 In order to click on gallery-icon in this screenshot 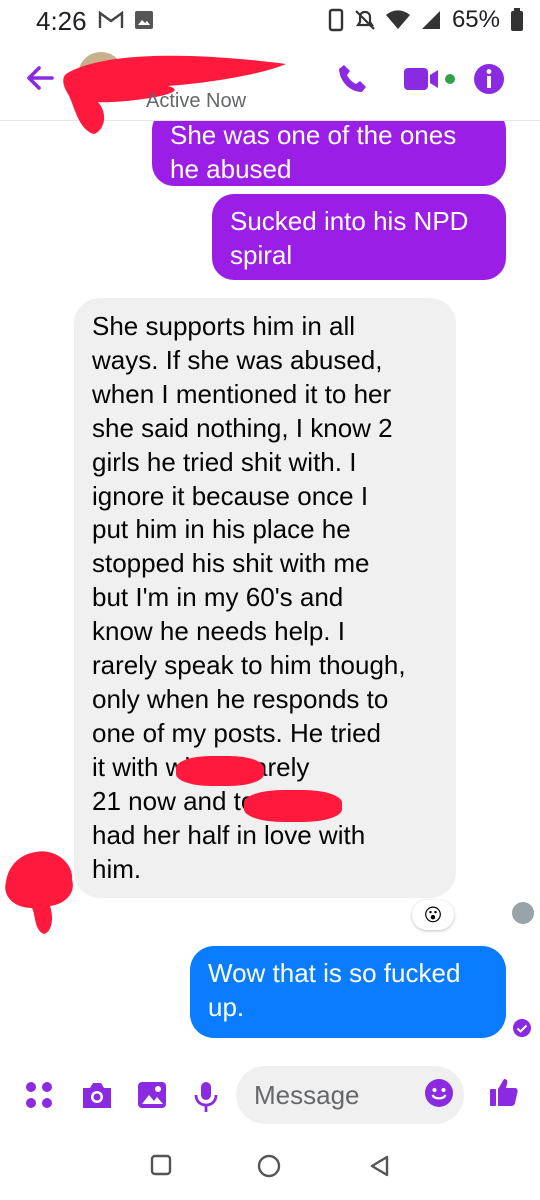, I will do `click(144, 20)`.